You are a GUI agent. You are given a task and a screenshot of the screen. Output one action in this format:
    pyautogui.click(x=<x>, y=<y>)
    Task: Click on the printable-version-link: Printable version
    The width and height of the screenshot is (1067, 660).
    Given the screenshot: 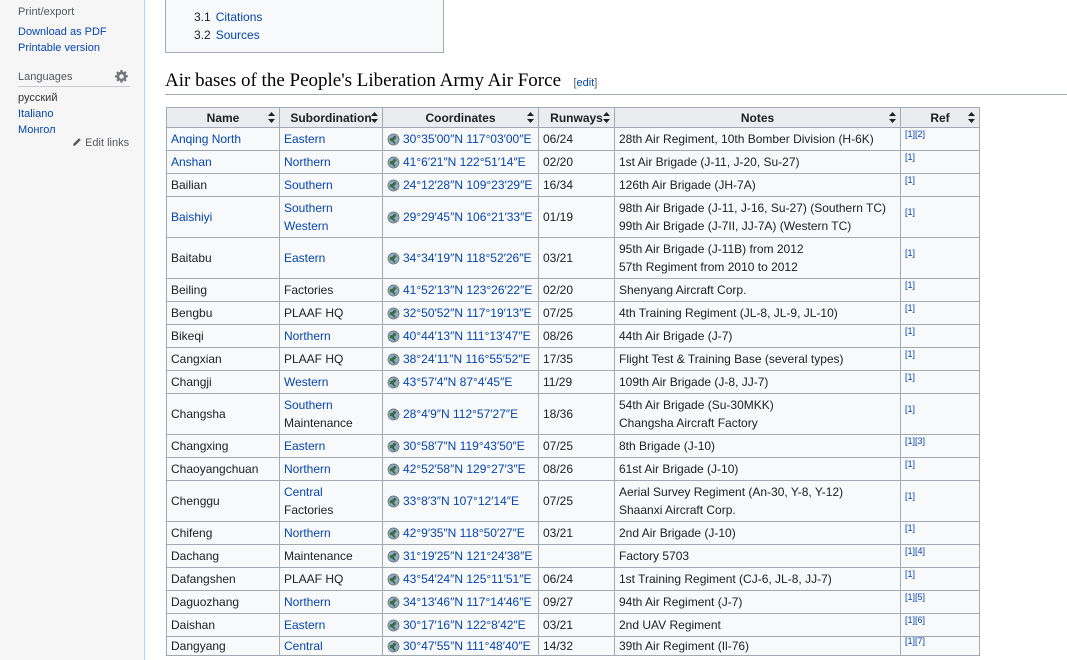 What is the action you would take?
    pyautogui.click(x=59, y=48)
    